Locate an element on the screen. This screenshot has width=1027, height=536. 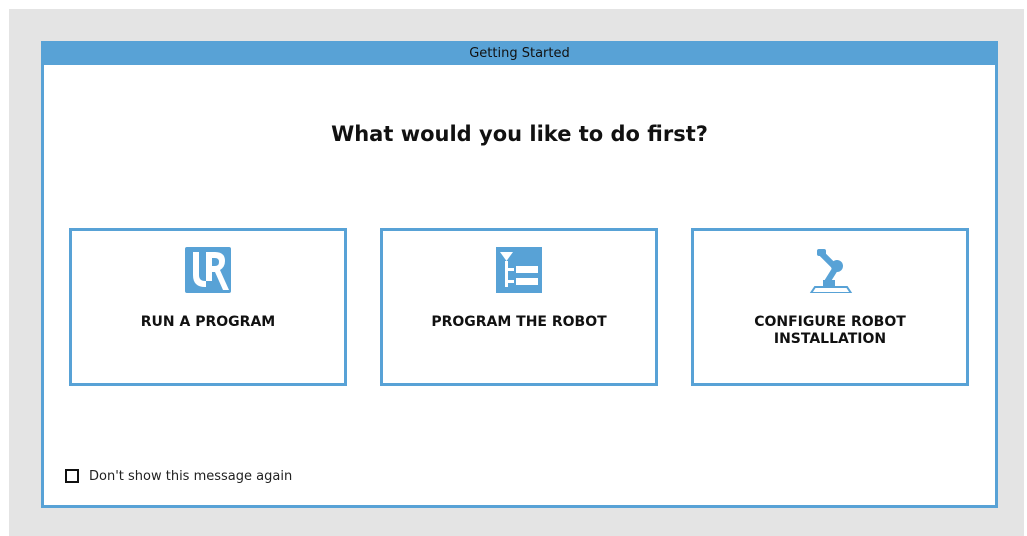
dont-show-again-row: Don't show this message again is located at coordinates (178, 476).